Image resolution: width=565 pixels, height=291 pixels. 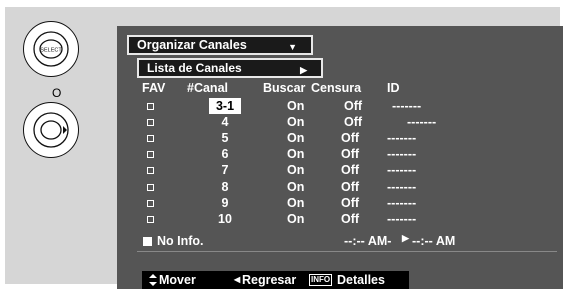 What do you see at coordinates (237, 279) in the screenshot?
I see `left-arrow-icon: ◀` at bounding box center [237, 279].